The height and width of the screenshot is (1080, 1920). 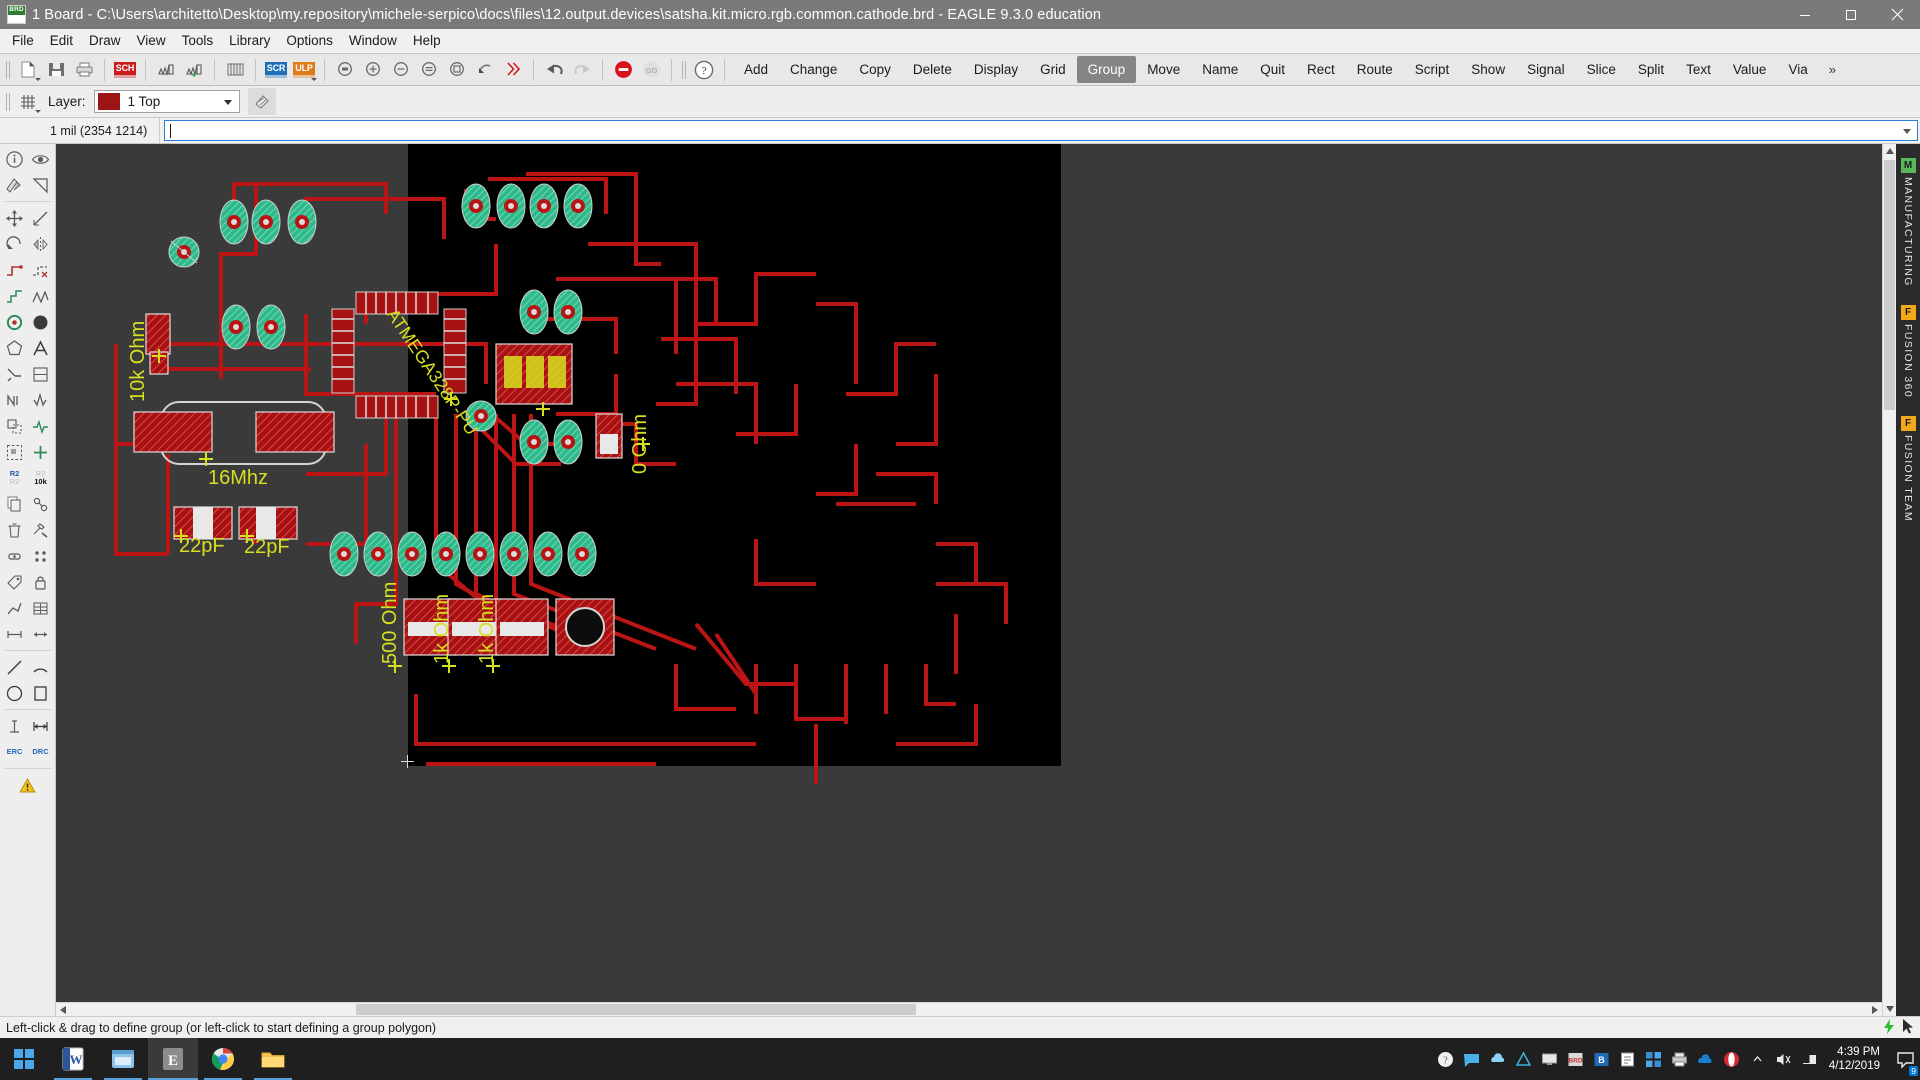 What do you see at coordinates (261, 101) in the screenshot?
I see `layer-settings-icon` at bounding box center [261, 101].